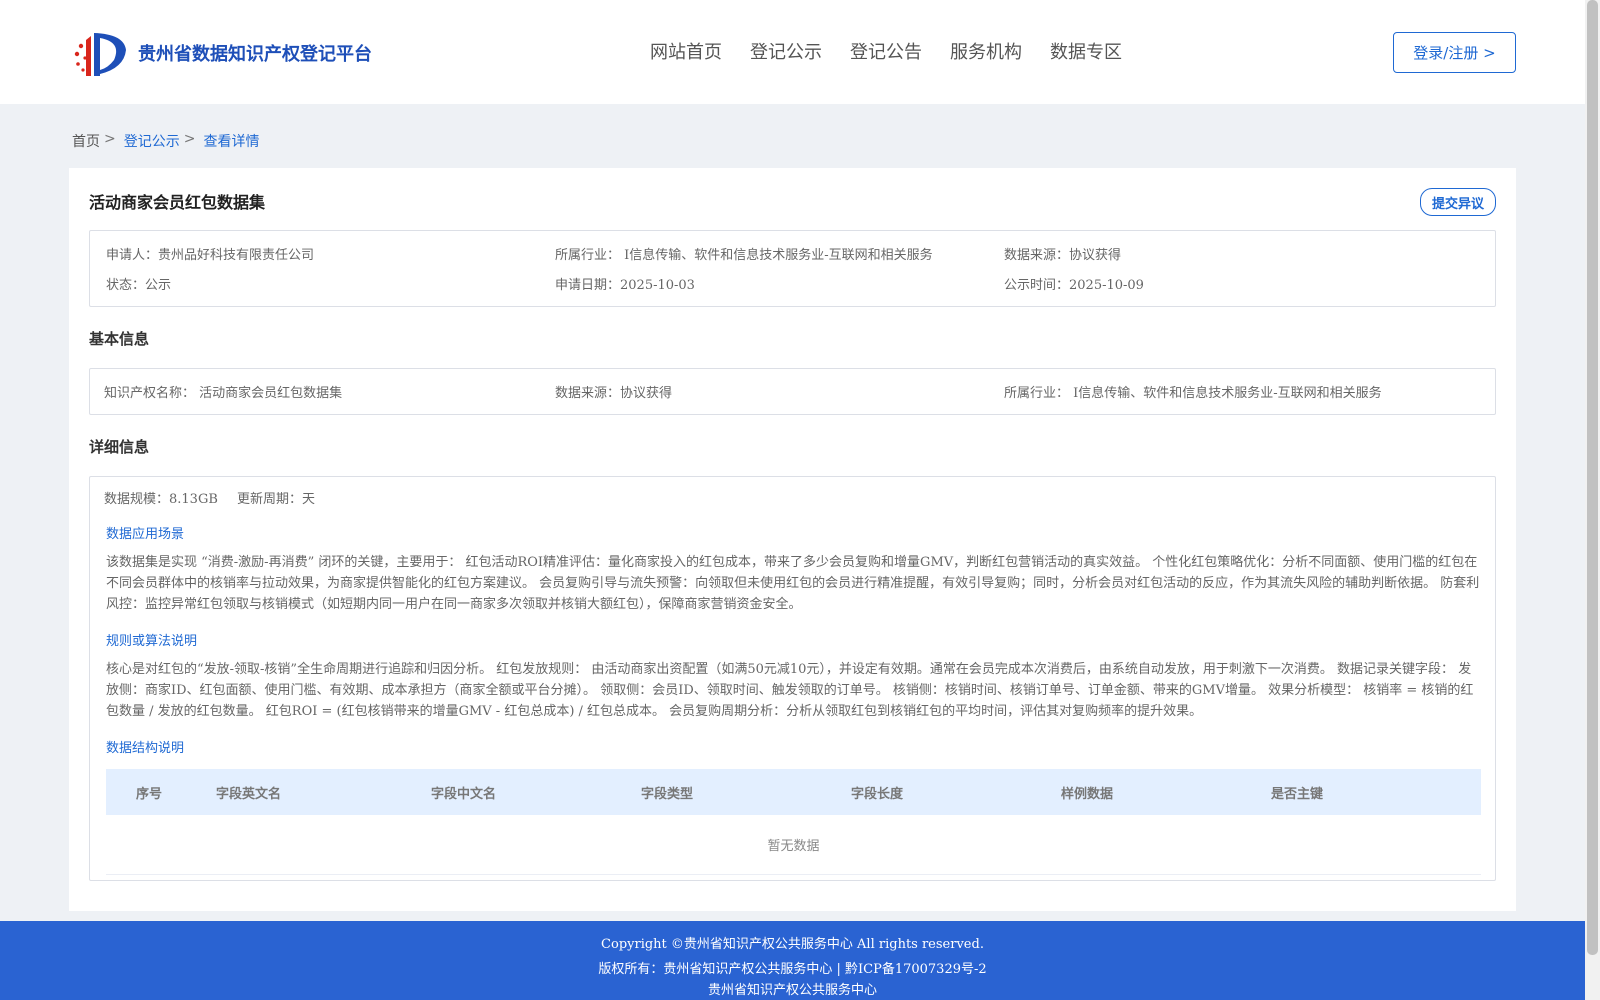  What do you see at coordinates (1087, 794) in the screenshot?
I see `table-header-cell: 样例数据` at bounding box center [1087, 794].